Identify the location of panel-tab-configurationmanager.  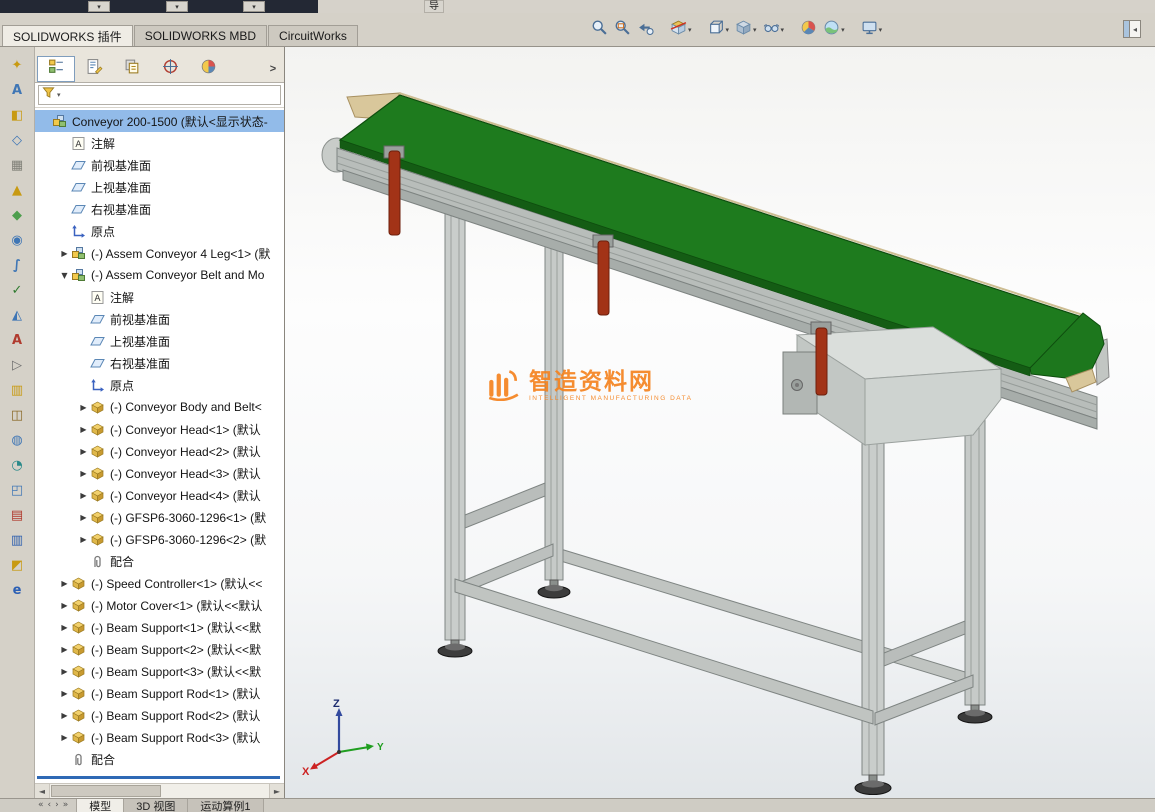
(132, 69).